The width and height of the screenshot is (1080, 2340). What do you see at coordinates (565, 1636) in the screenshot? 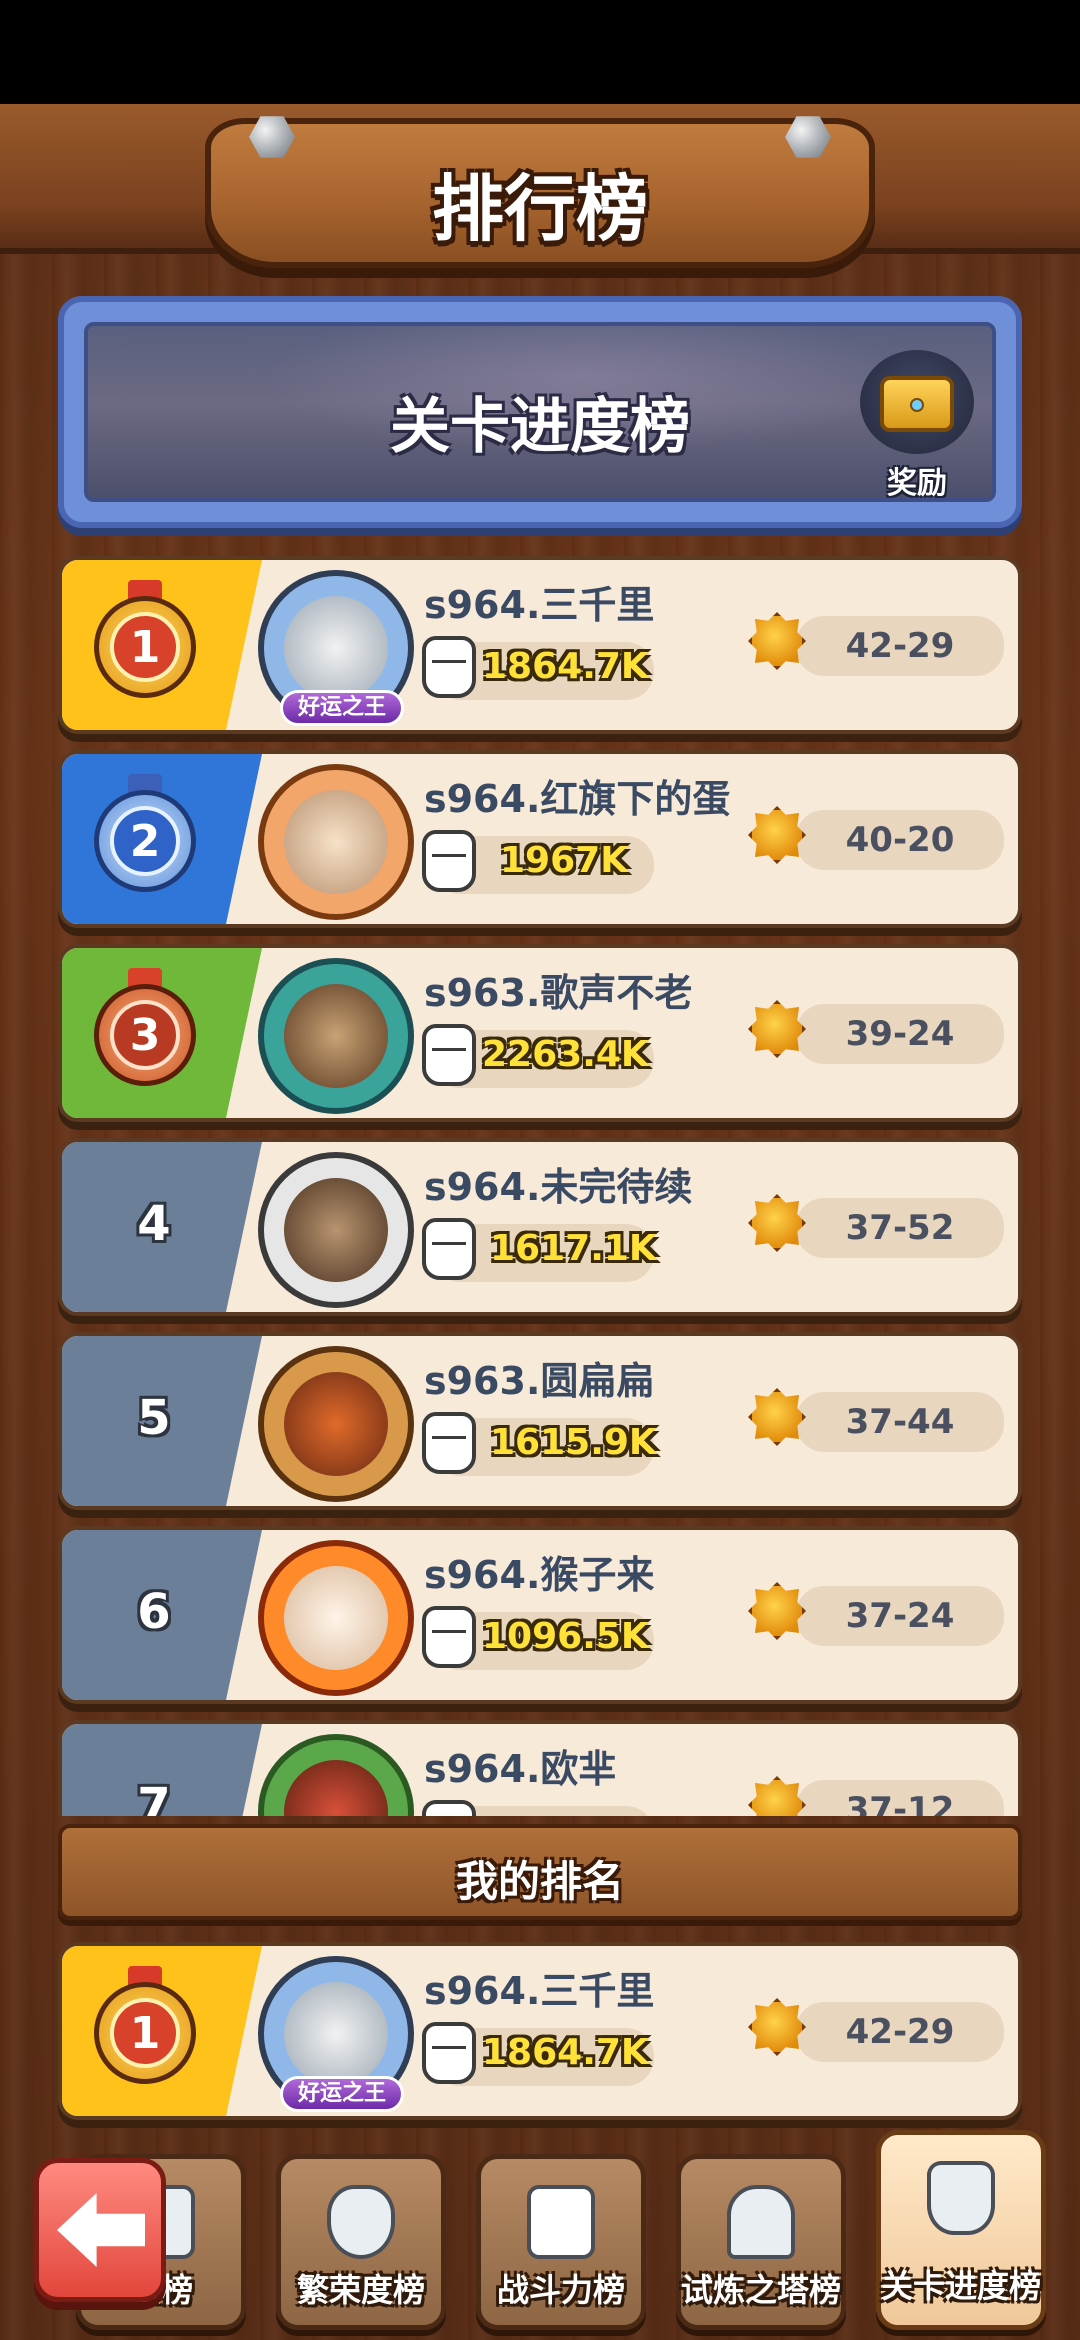
I see `power-value: 1096.5K` at bounding box center [565, 1636].